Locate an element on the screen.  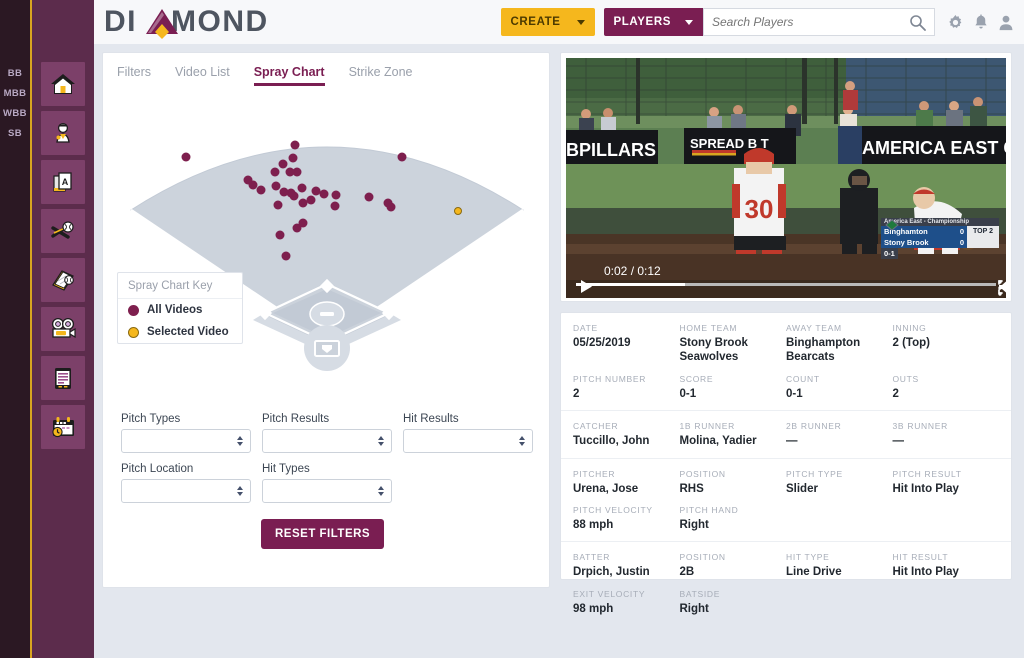
info-label-catcher: CATCHER is located at coordinates (596, 426).